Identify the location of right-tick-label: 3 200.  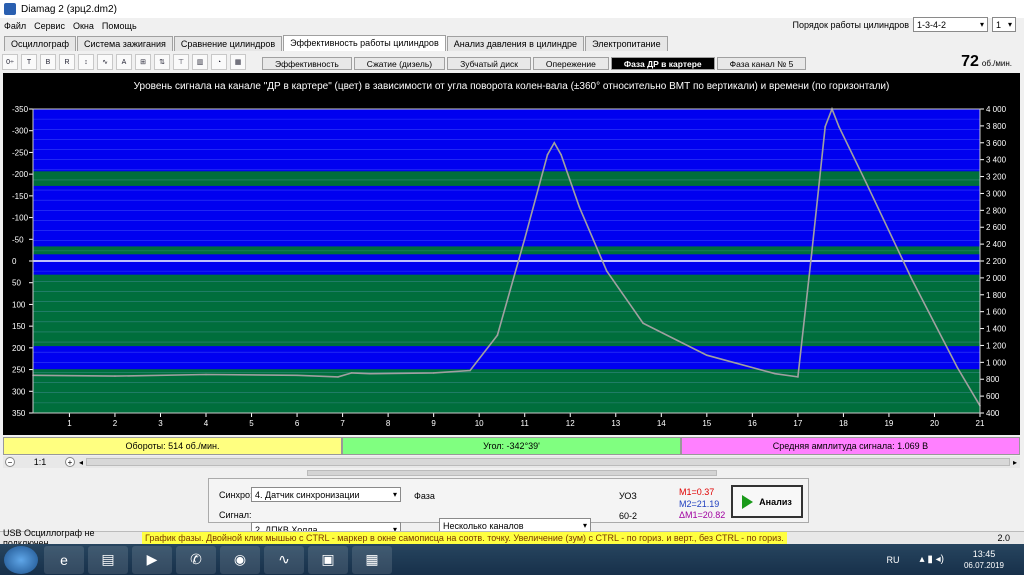
(996, 177).